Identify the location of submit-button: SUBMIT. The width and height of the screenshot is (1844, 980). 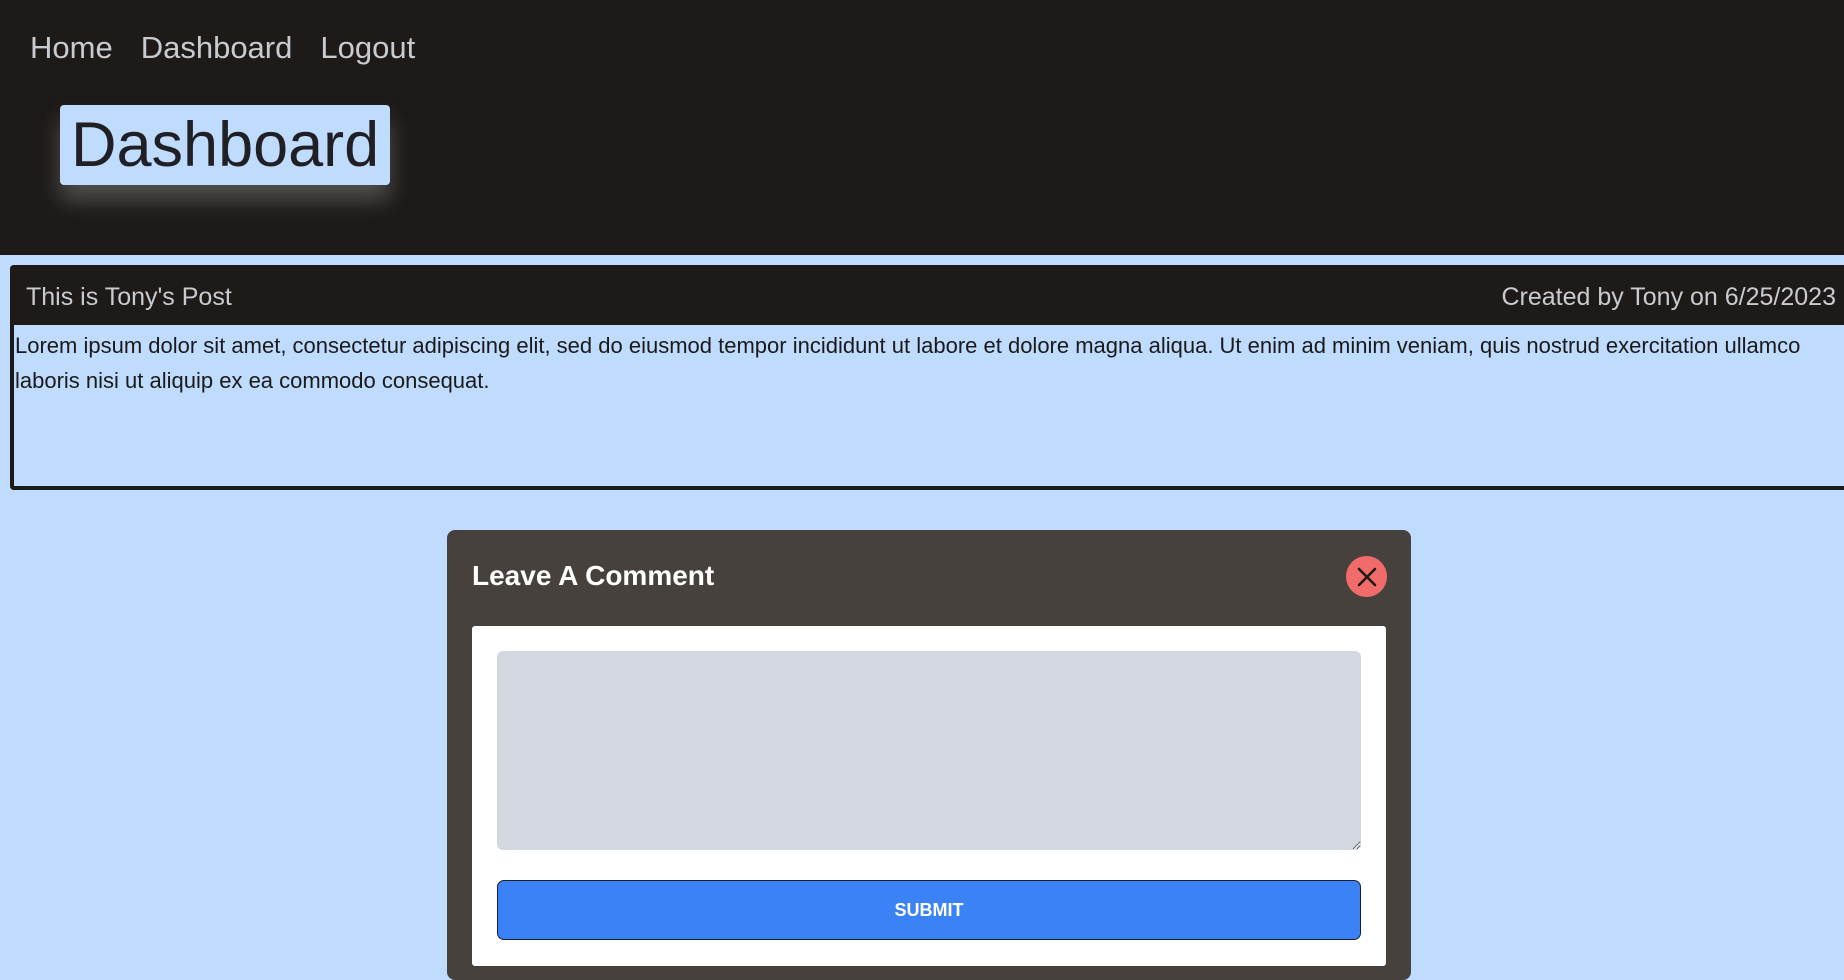
(929, 910).